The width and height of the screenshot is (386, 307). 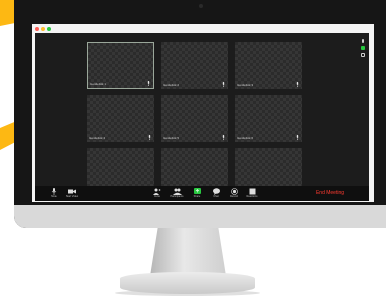 I want to click on chat-label: Chat, so click(x=216, y=196).